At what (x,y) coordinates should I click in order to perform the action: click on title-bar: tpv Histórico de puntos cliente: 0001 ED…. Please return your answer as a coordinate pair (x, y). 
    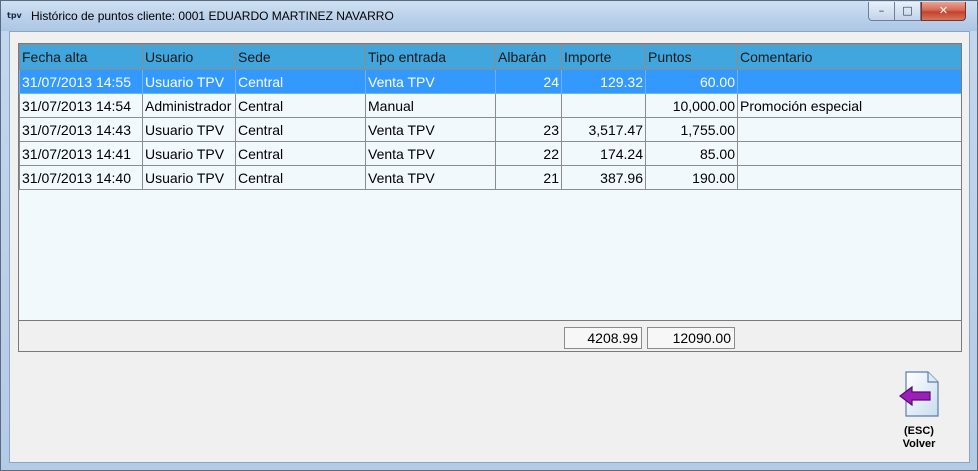
    Looking at the image, I should click on (489, 16).